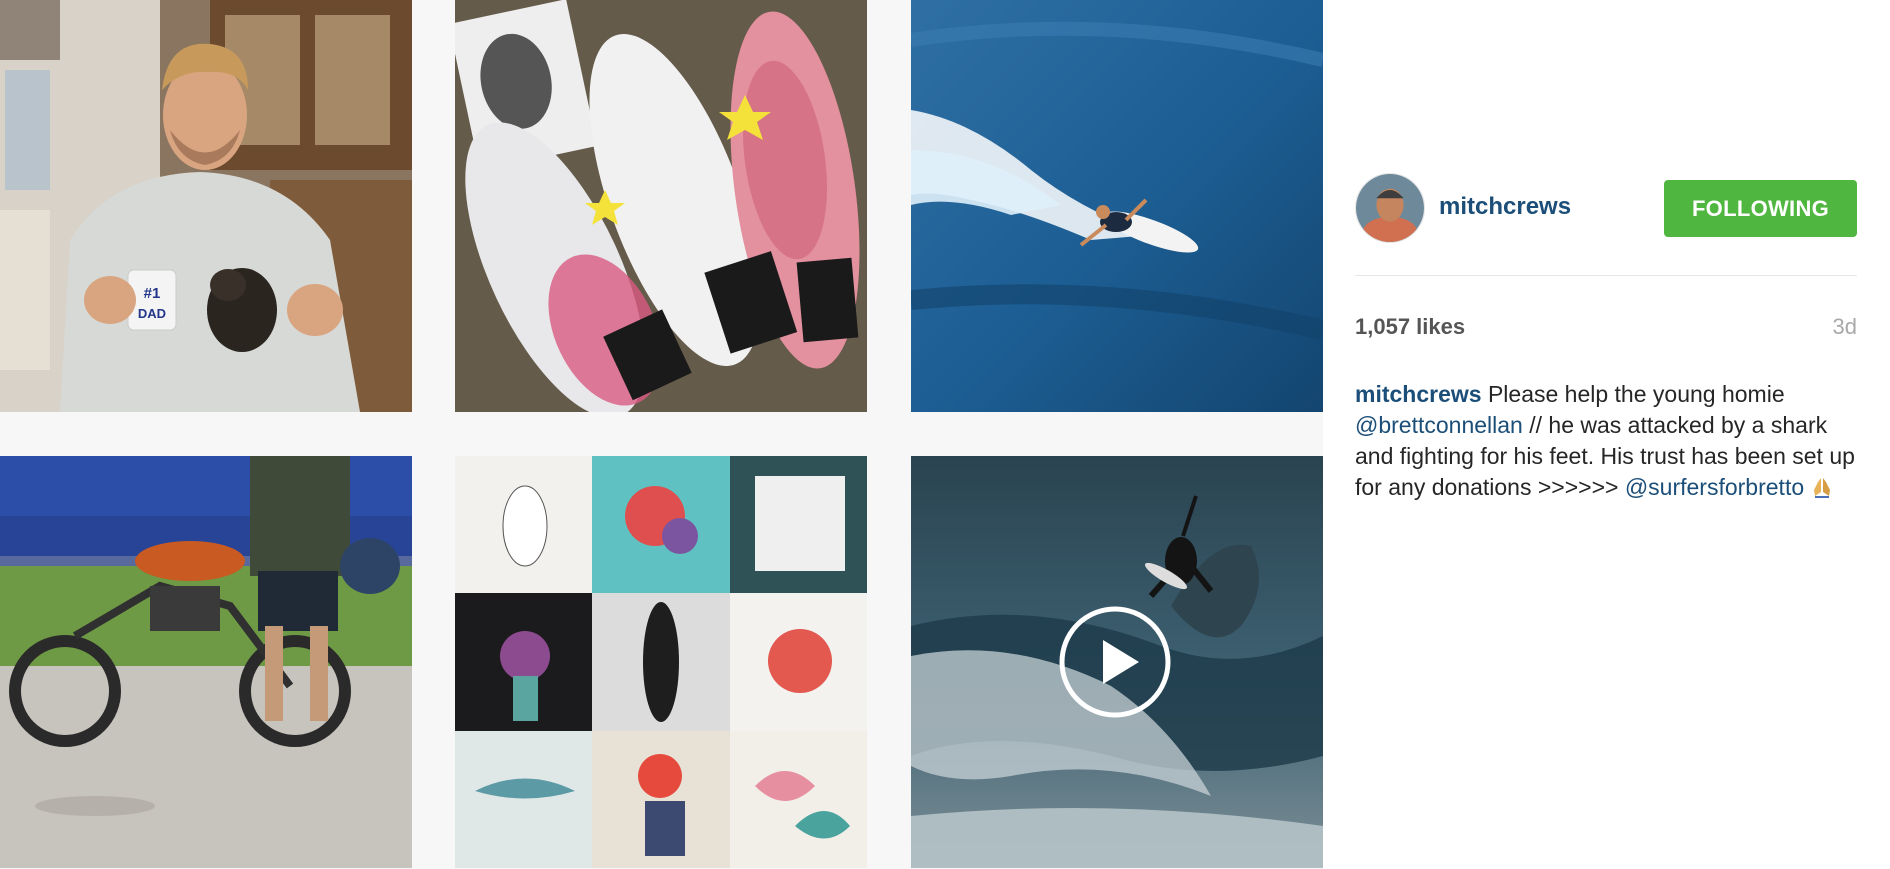  What do you see at coordinates (1439, 425) in the screenshot?
I see `mention-brettconnellan: @brettconnellan` at bounding box center [1439, 425].